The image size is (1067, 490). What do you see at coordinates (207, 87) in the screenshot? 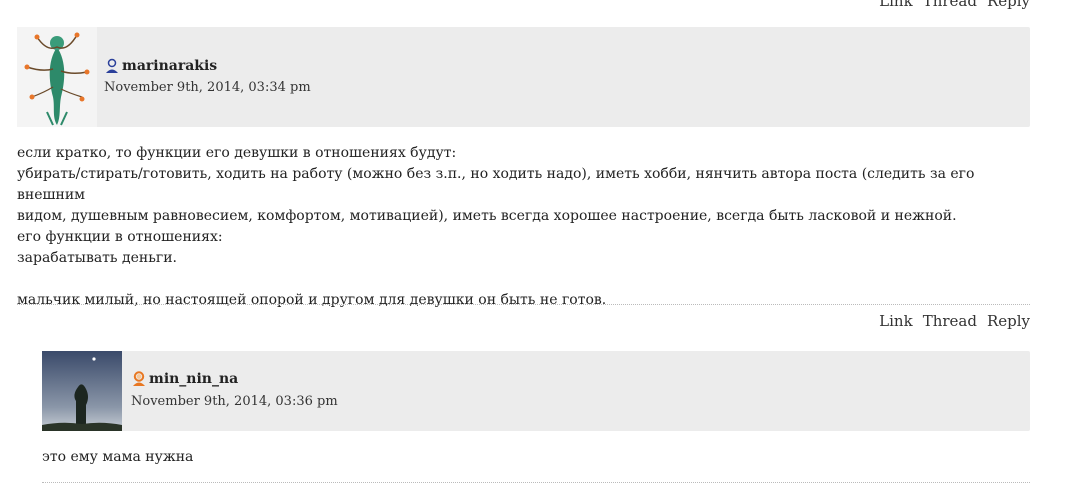
I see `comment-date: November 9th, 2014, 03:34 pm` at bounding box center [207, 87].